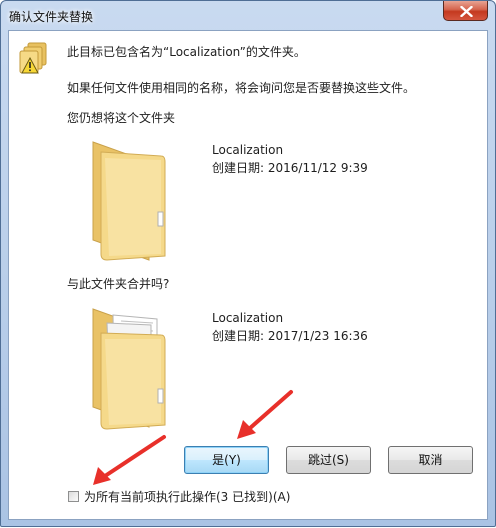 This screenshot has width=496, height=528. What do you see at coordinates (129, 460) in the screenshot?
I see `arrow-to-checkbox` at bounding box center [129, 460].